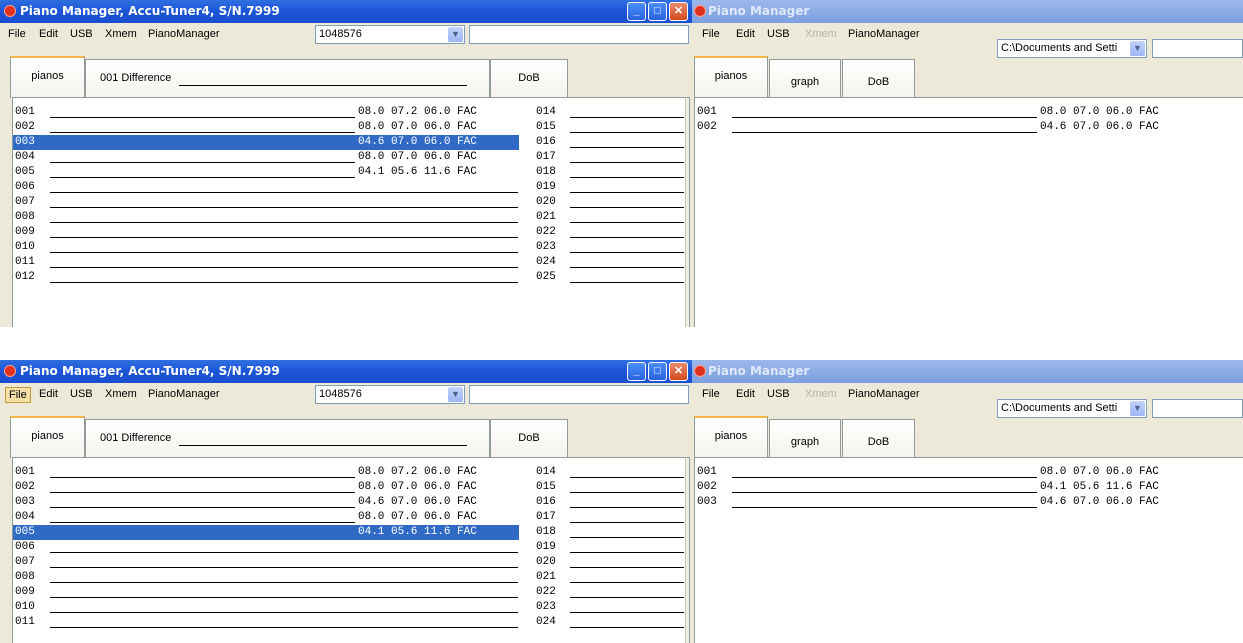 The width and height of the screenshot is (1243, 643). I want to click on list-item: 002 04.6 07.0 06.0 FAC, so click(969, 127).